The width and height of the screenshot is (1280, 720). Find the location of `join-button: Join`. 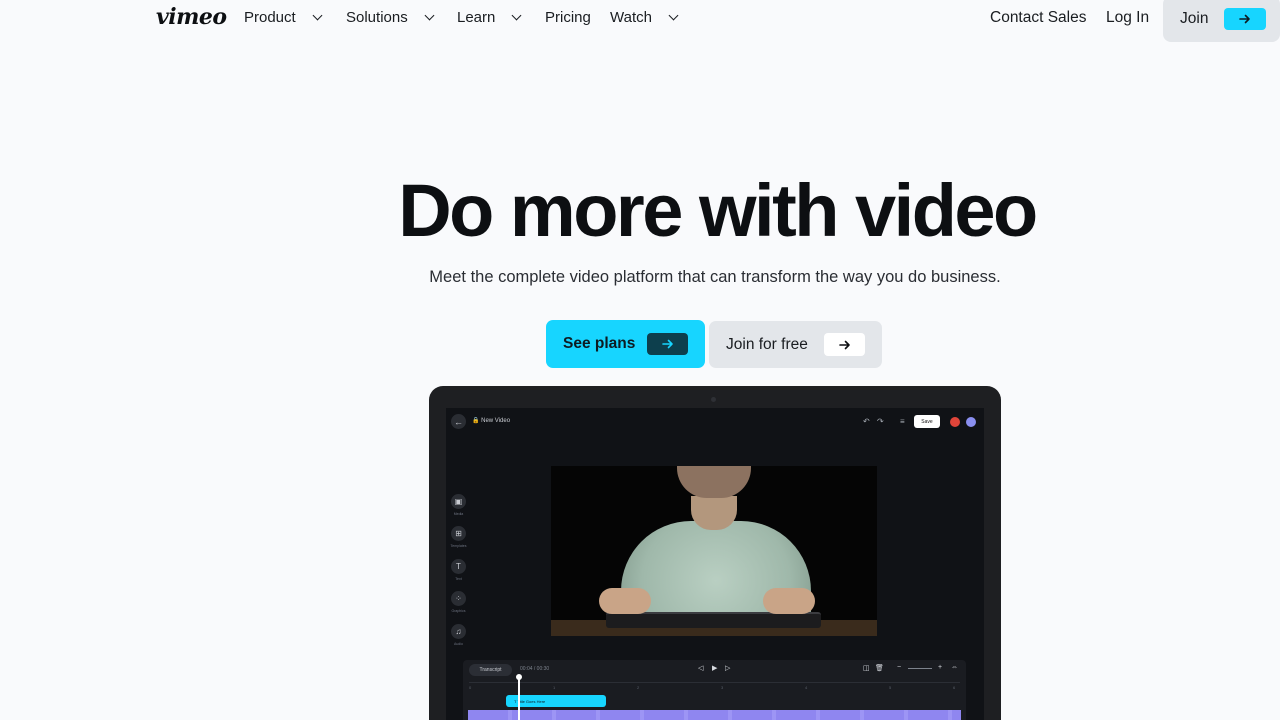

join-button: Join is located at coordinates (1221, 21).